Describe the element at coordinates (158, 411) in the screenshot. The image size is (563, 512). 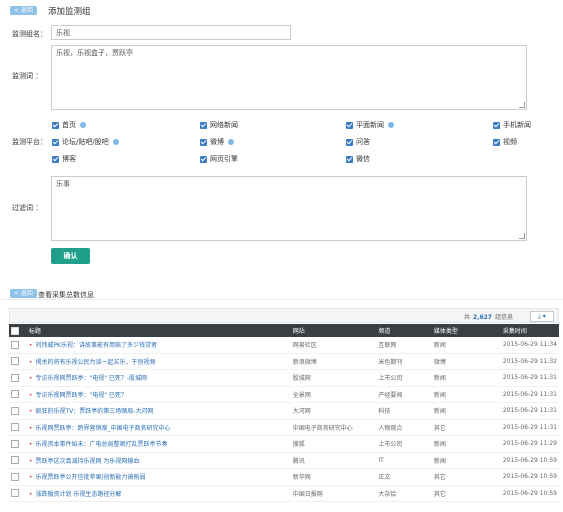
I see `row-title: • 疯狂的乐视TV：贾跃亭的第三场赌局-大河网` at that location.